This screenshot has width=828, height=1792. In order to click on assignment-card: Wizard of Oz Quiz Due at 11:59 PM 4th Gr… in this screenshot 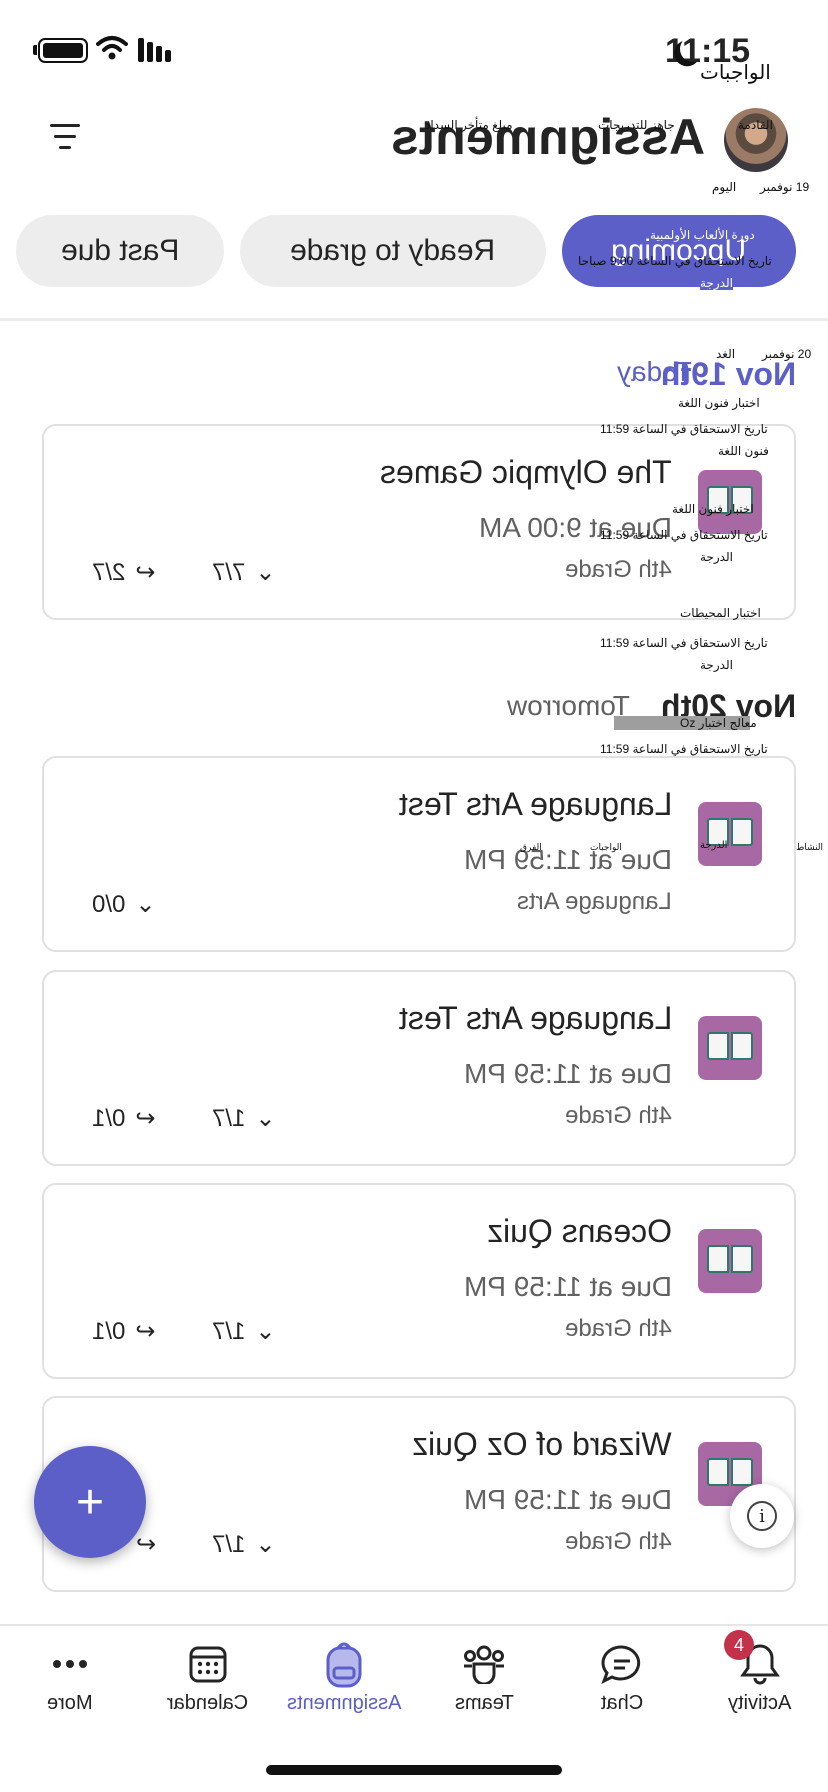, I will do `click(419, 1494)`.